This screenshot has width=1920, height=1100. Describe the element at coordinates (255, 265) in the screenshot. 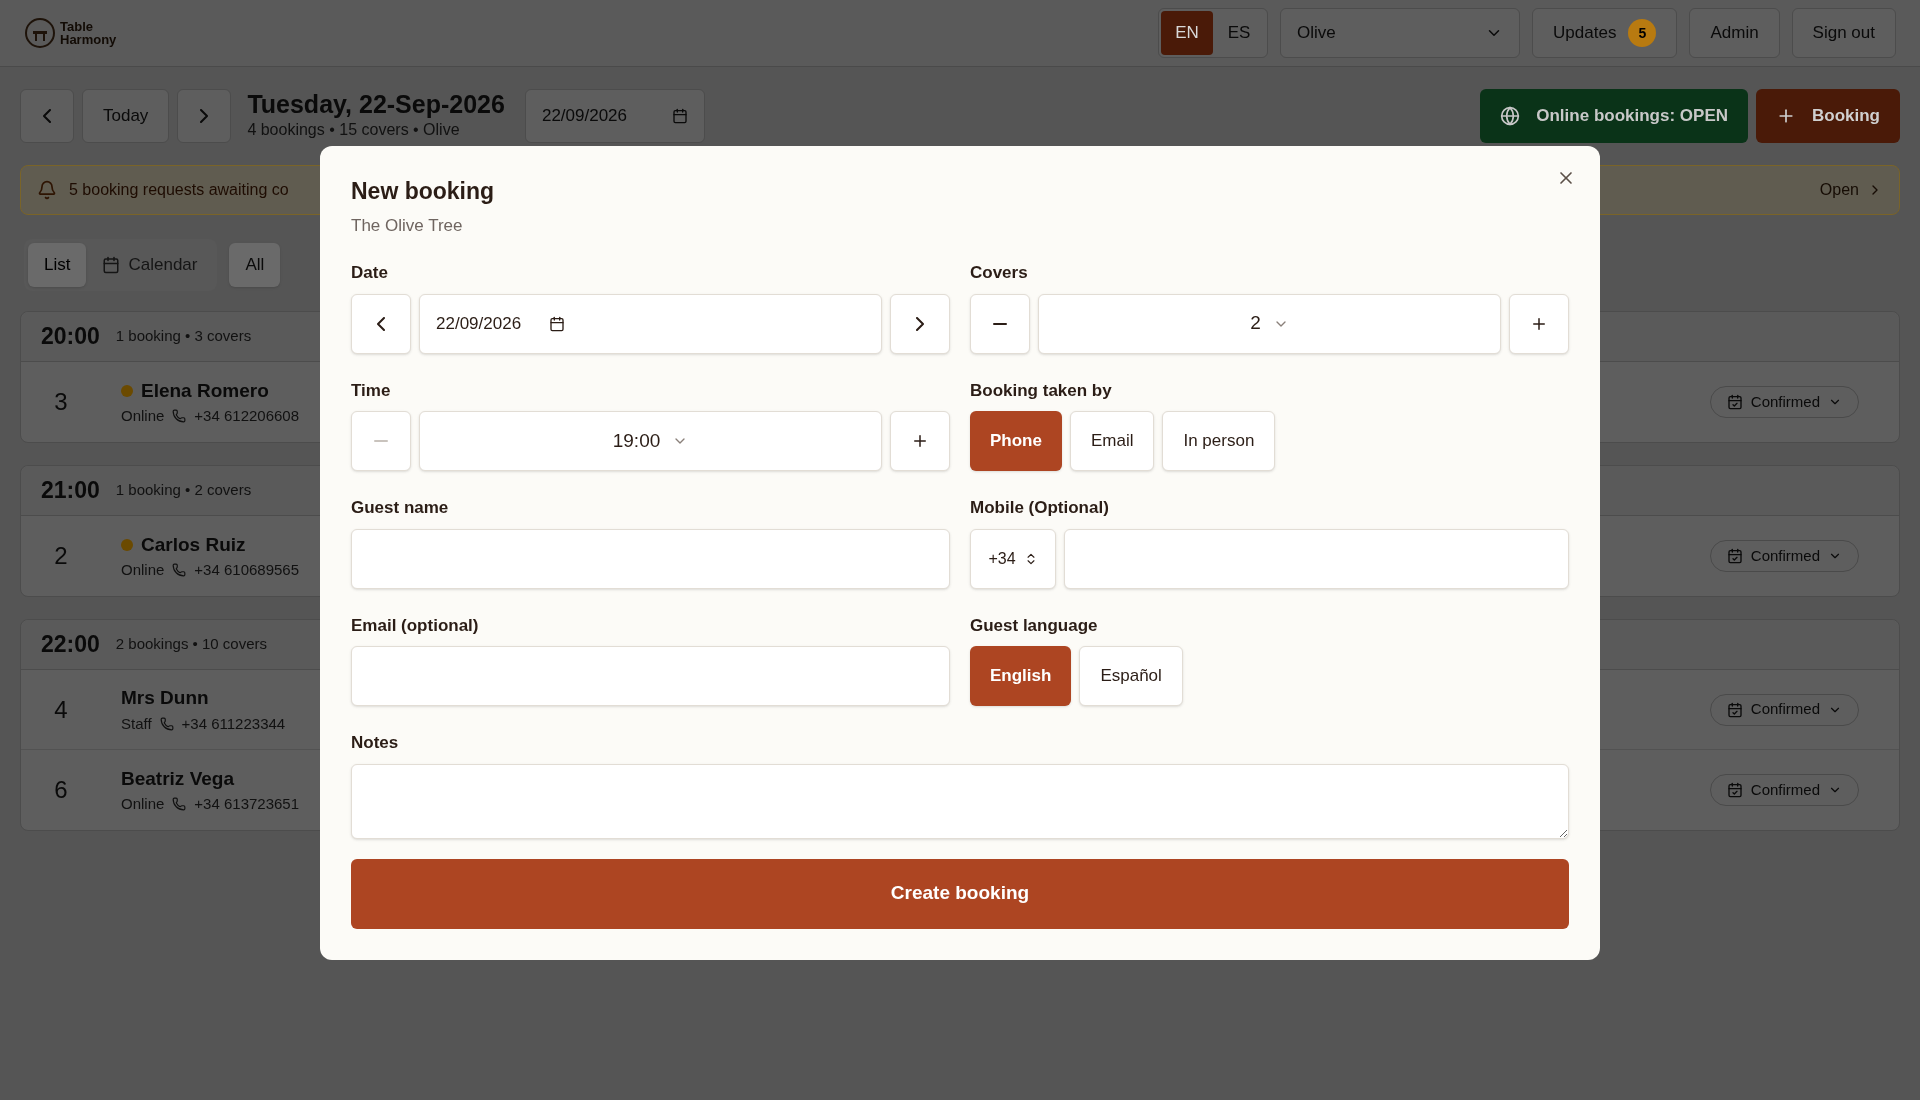

I see `filter-button: All` at that location.